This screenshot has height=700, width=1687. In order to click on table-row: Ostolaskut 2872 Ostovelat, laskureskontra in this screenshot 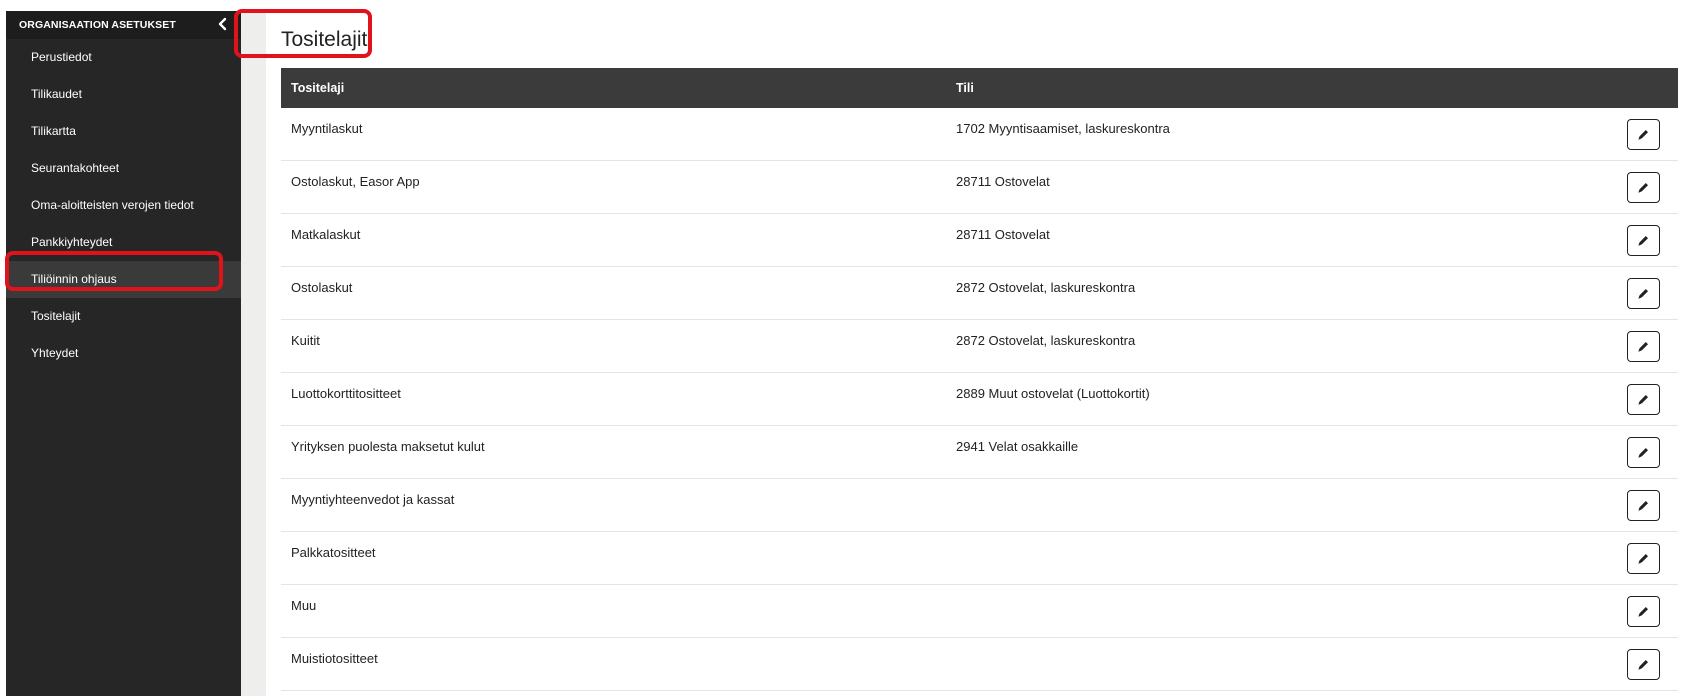, I will do `click(979, 293)`.